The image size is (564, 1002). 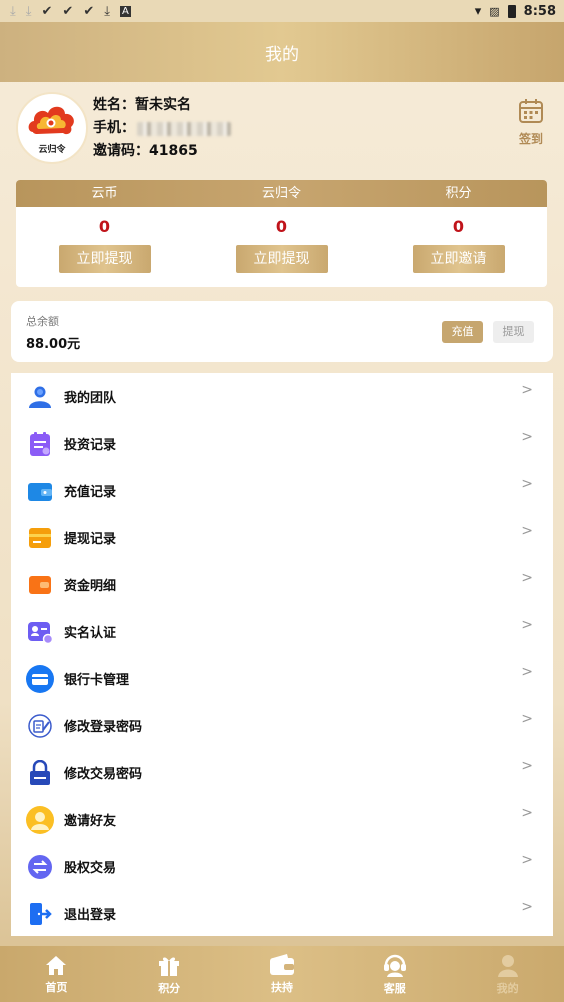 What do you see at coordinates (282, 490) in the screenshot?
I see `menu-item-recharge-record: 充值记录 >` at bounding box center [282, 490].